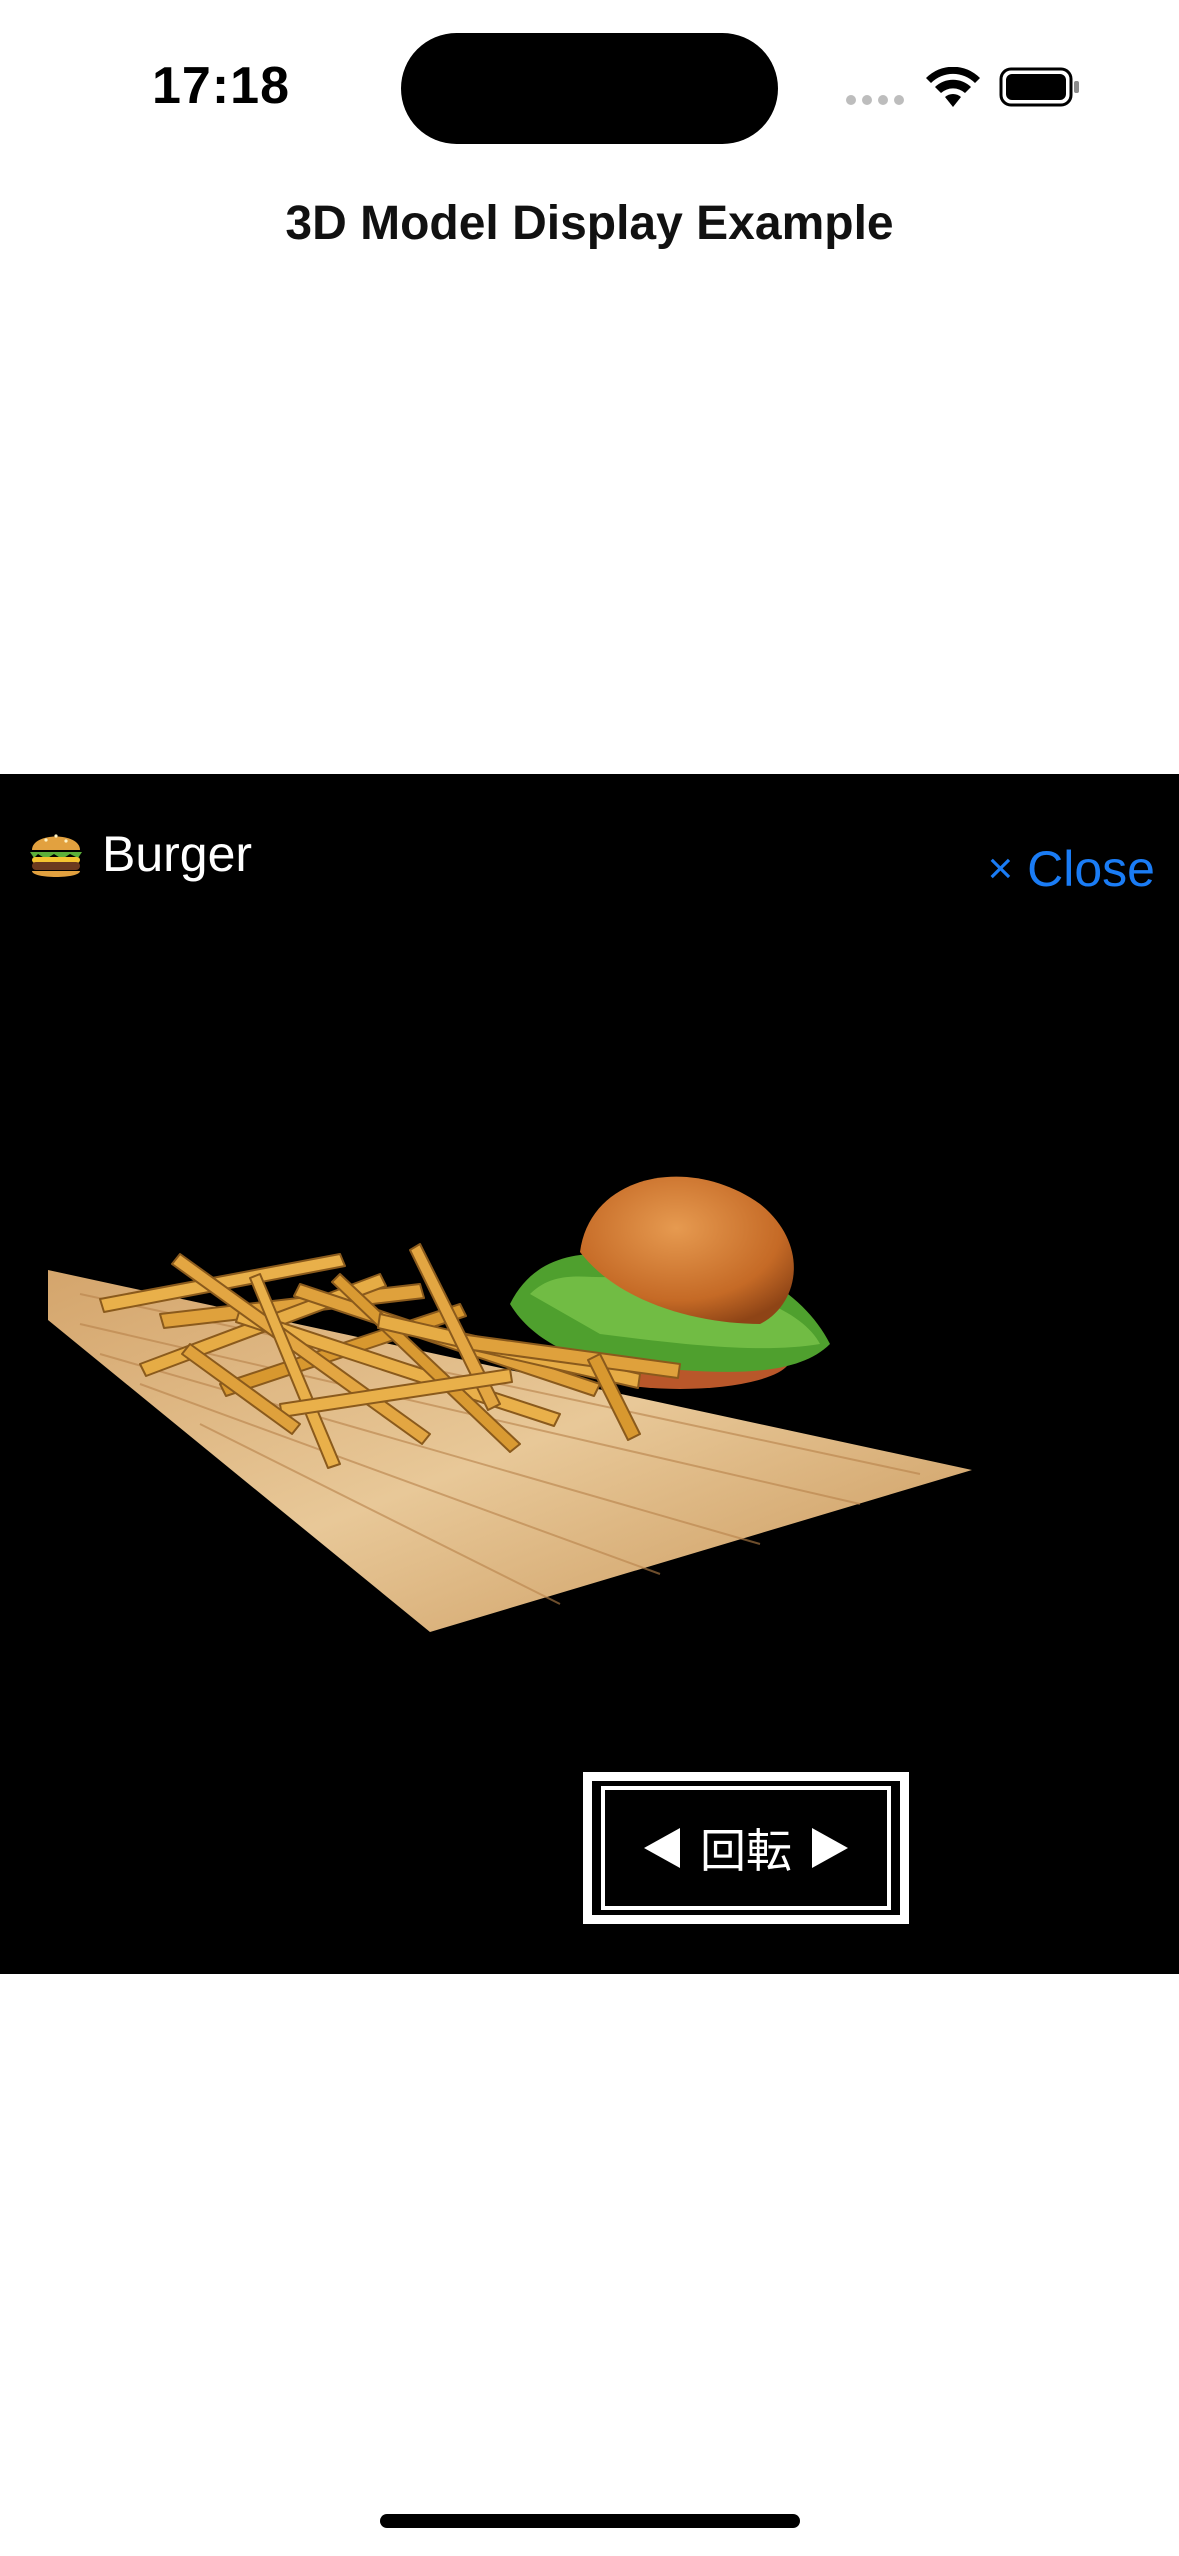  What do you see at coordinates (876, 101) in the screenshot?
I see `signal-dots-icon` at bounding box center [876, 101].